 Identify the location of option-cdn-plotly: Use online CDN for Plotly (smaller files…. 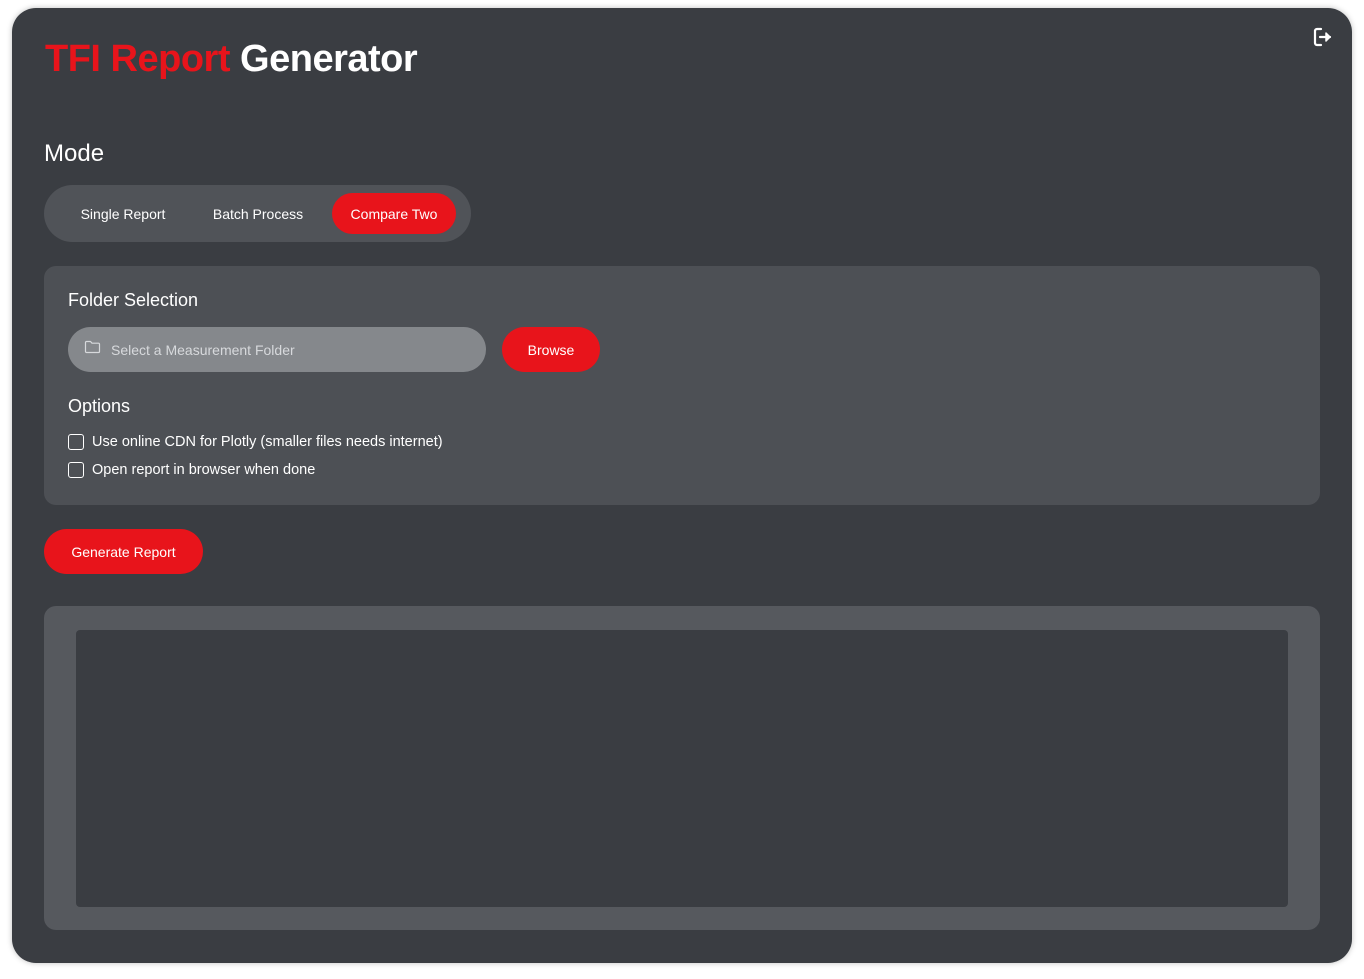
(255, 442).